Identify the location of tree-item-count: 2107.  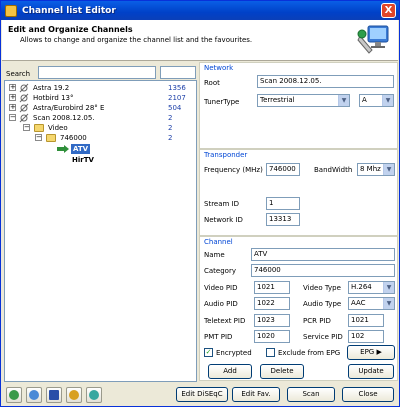
(177, 98).